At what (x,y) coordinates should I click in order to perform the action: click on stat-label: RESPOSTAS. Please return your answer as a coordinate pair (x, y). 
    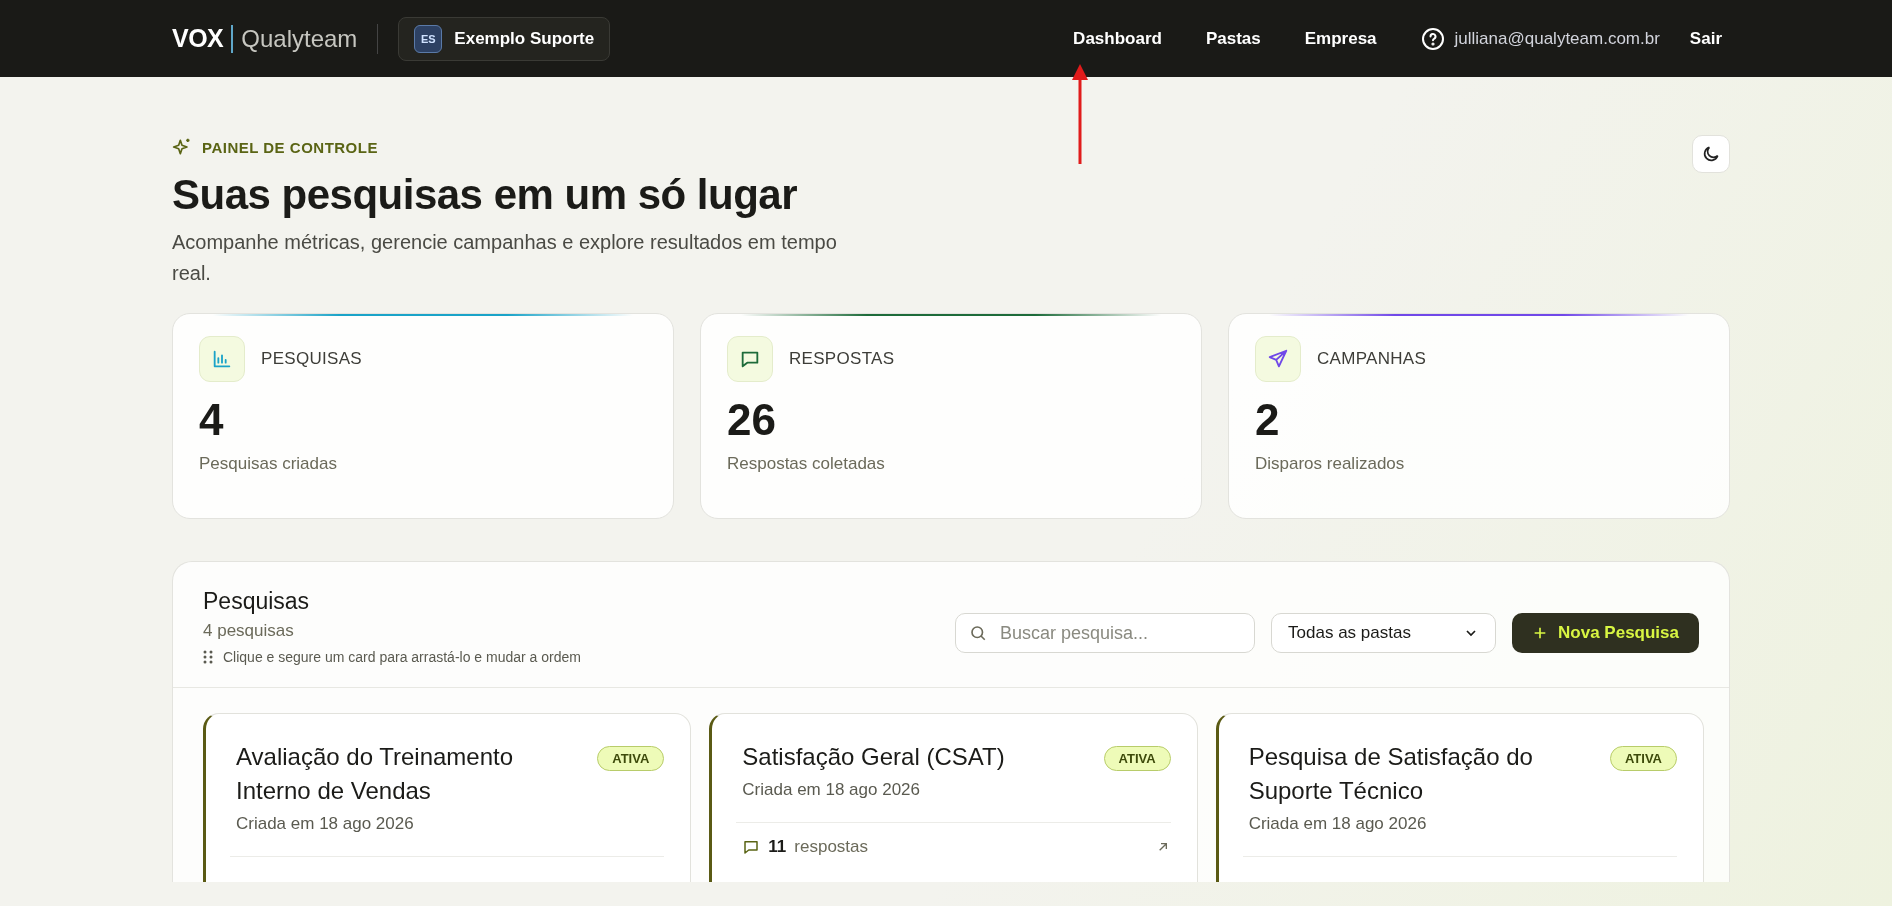
    Looking at the image, I should click on (842, 359).